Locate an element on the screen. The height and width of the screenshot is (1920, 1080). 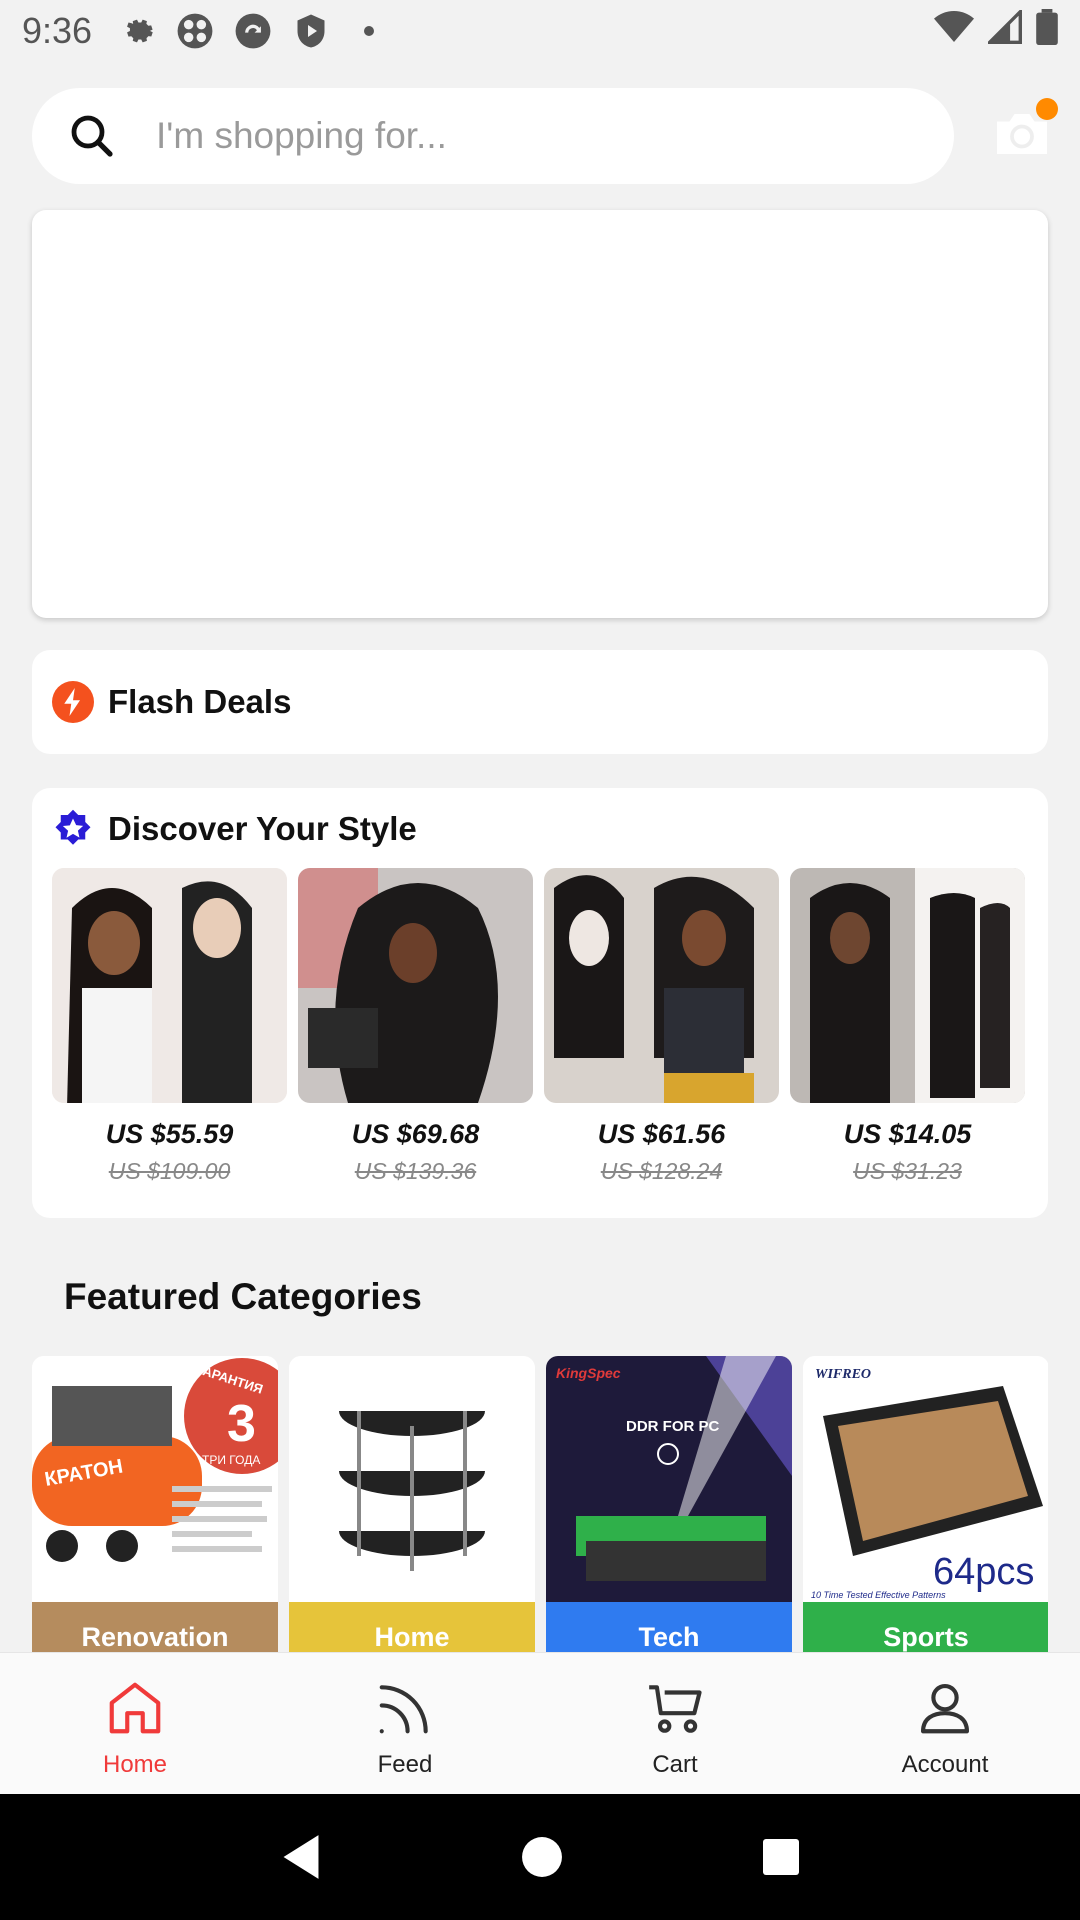
svg-text: DDR FOR PC is located at coordinates (673, 1426).